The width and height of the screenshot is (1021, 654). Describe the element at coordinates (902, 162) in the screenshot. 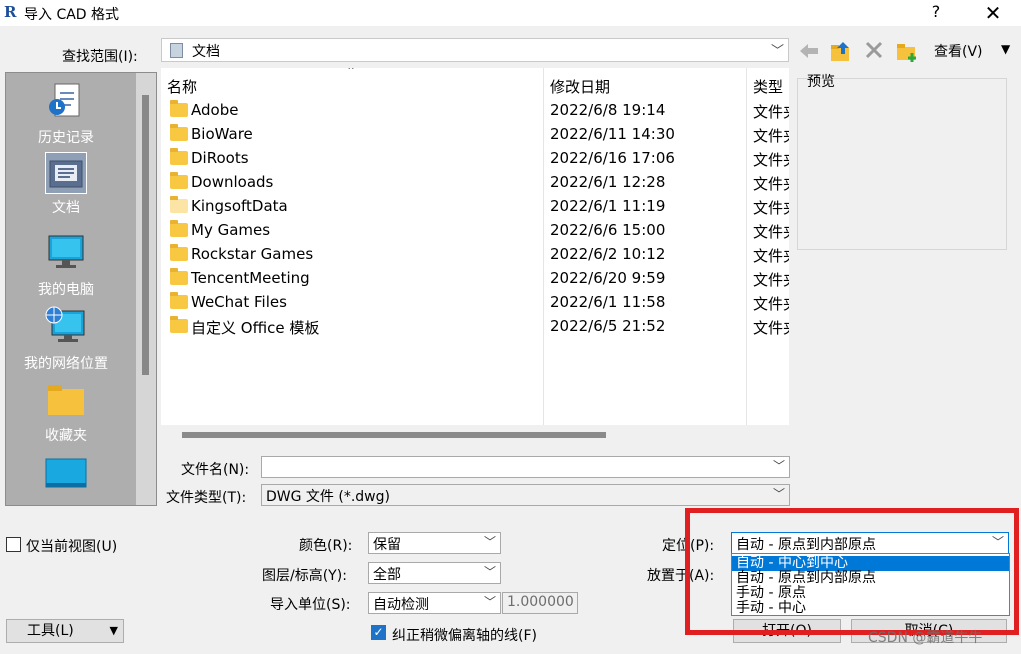

I see `preview-panel: 预览` at that location.